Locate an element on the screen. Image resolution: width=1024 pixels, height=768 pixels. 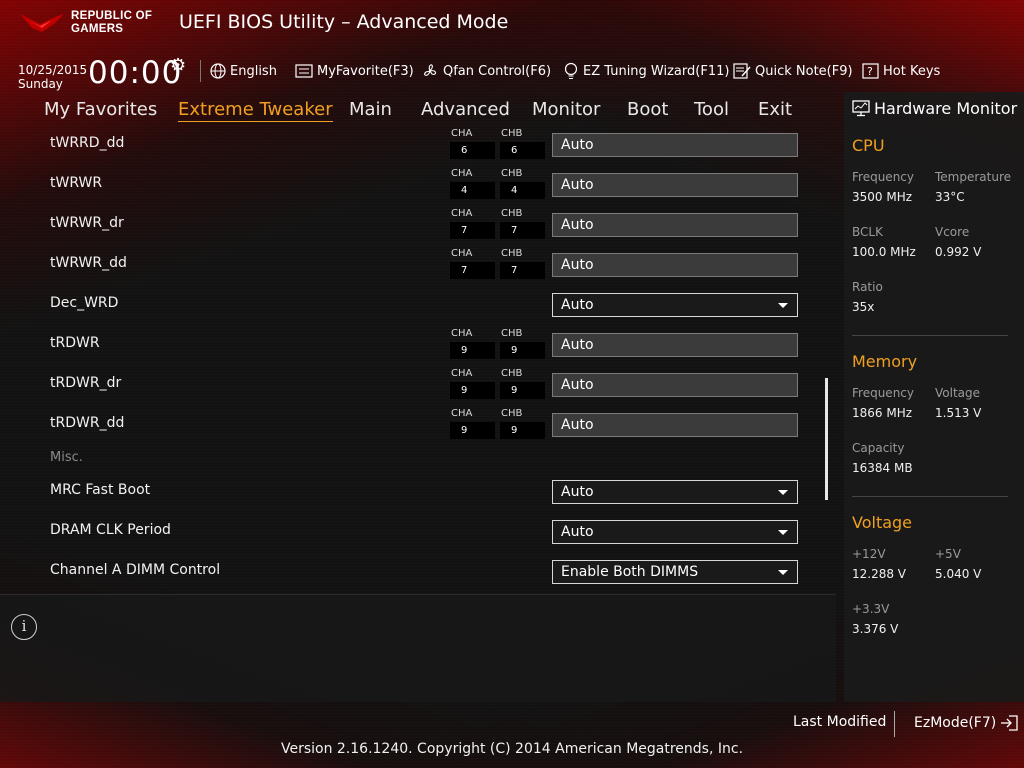
v12-label: +12V is located at coordinates (869, 554).